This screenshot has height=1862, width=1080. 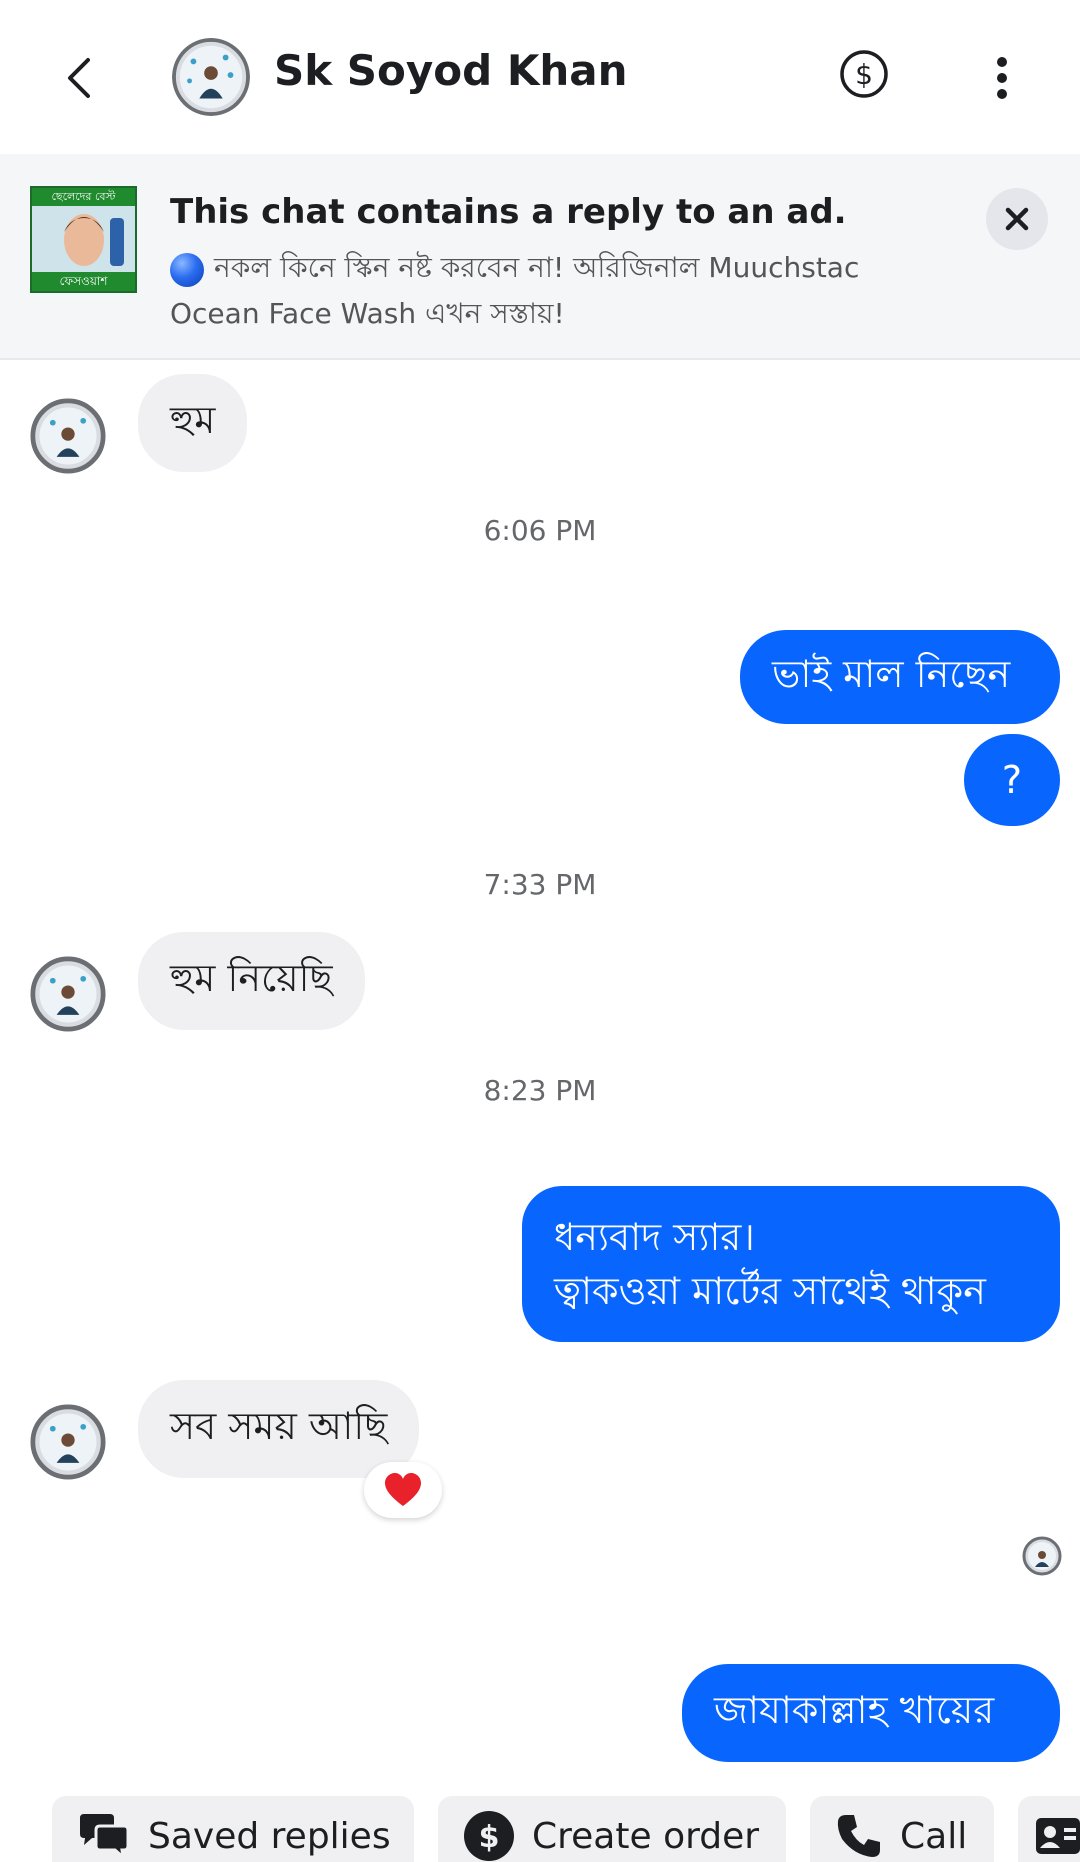 I want to click on avatar, so click(x=211, y=77).